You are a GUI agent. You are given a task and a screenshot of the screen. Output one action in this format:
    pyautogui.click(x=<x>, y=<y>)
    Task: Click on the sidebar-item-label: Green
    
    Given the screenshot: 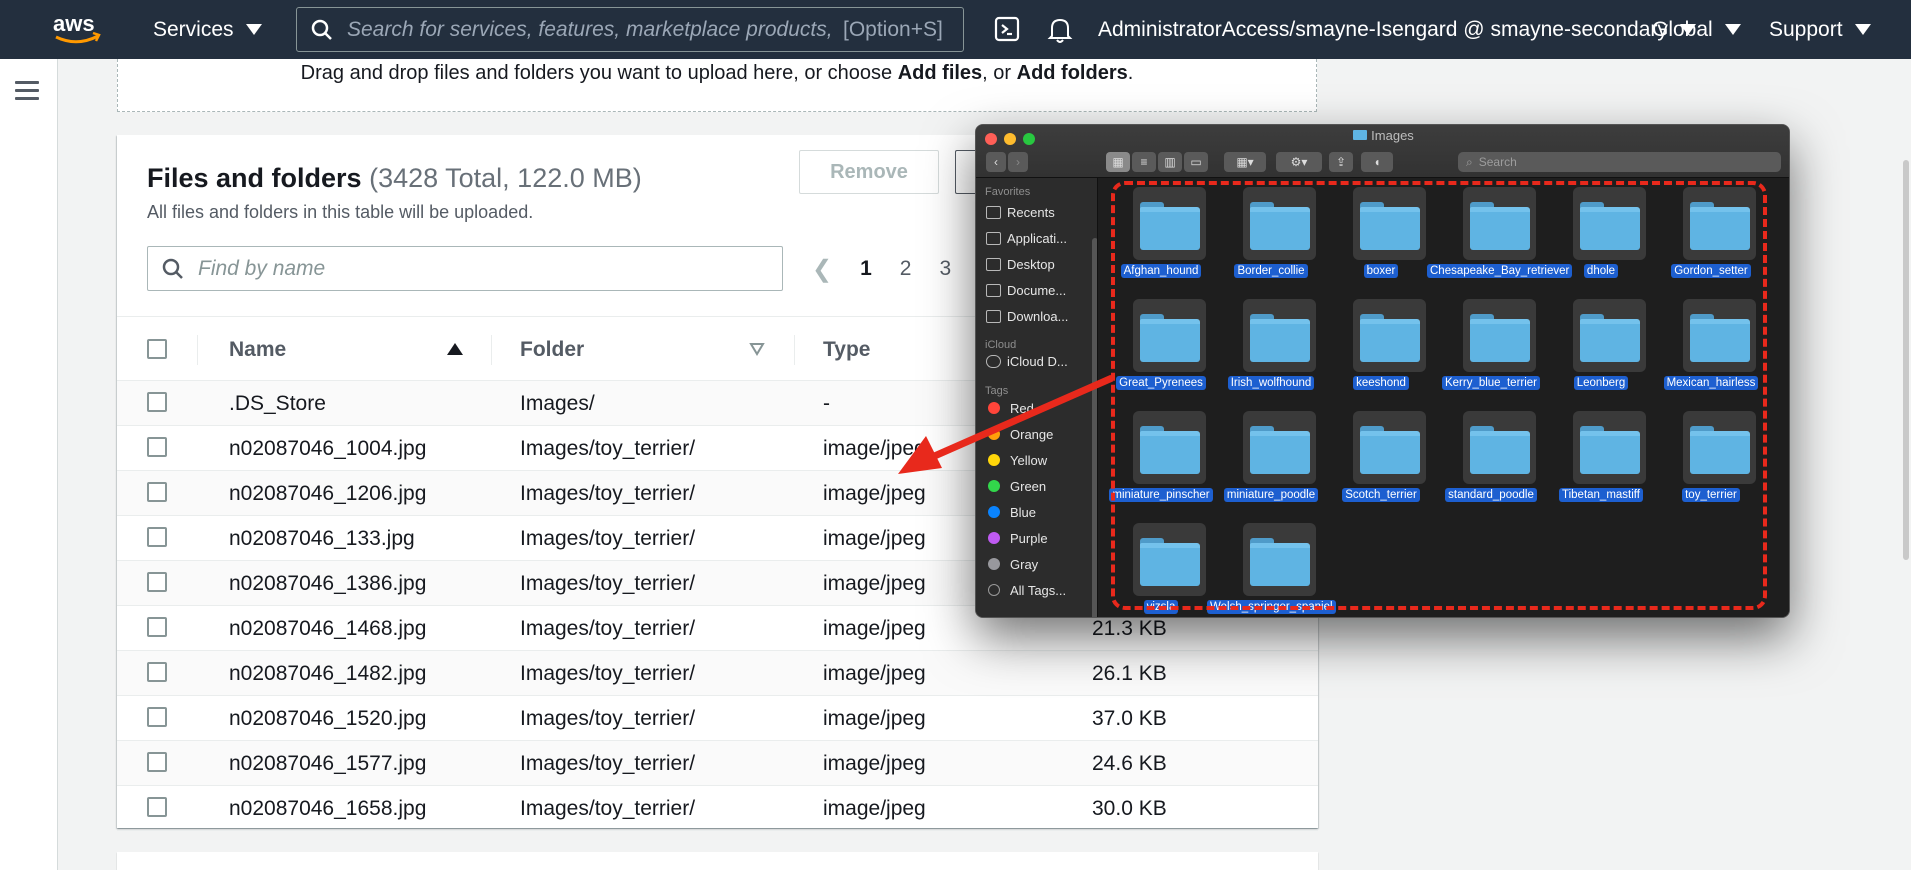 What is the action you would take?
    pyautogui.click(x=1028, y=486)
    